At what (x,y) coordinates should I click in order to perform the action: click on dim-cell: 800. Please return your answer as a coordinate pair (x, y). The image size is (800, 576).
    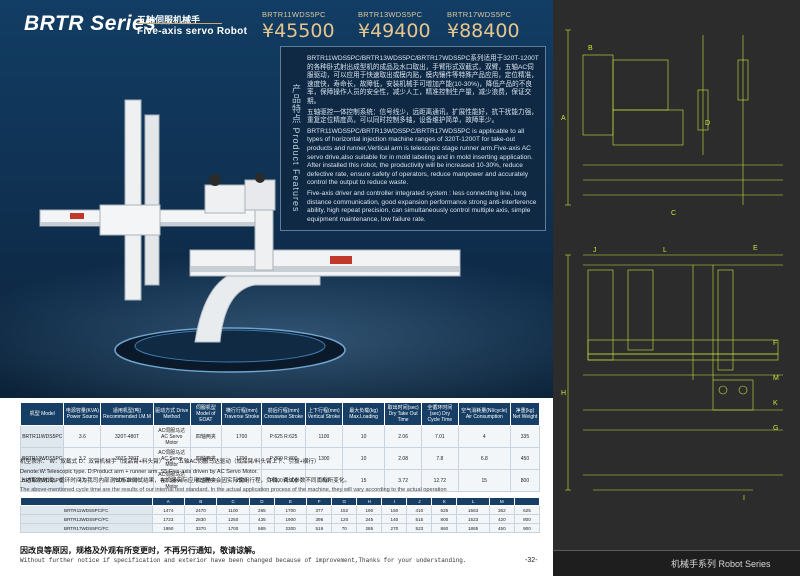
    Looking at the image, I should click on (444, 519).